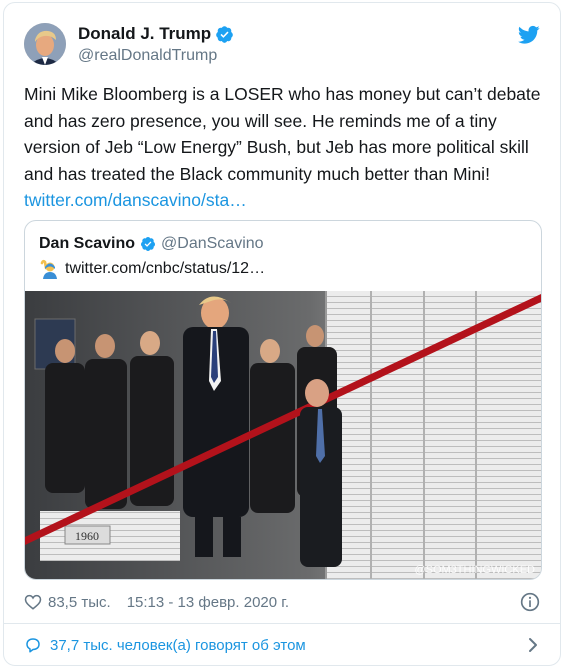 The height and width of the screenshot is (670, 565). What do you see at coordinates (282, 623) in the screenshot?
I see `divider` at bounding box center [282, 623].